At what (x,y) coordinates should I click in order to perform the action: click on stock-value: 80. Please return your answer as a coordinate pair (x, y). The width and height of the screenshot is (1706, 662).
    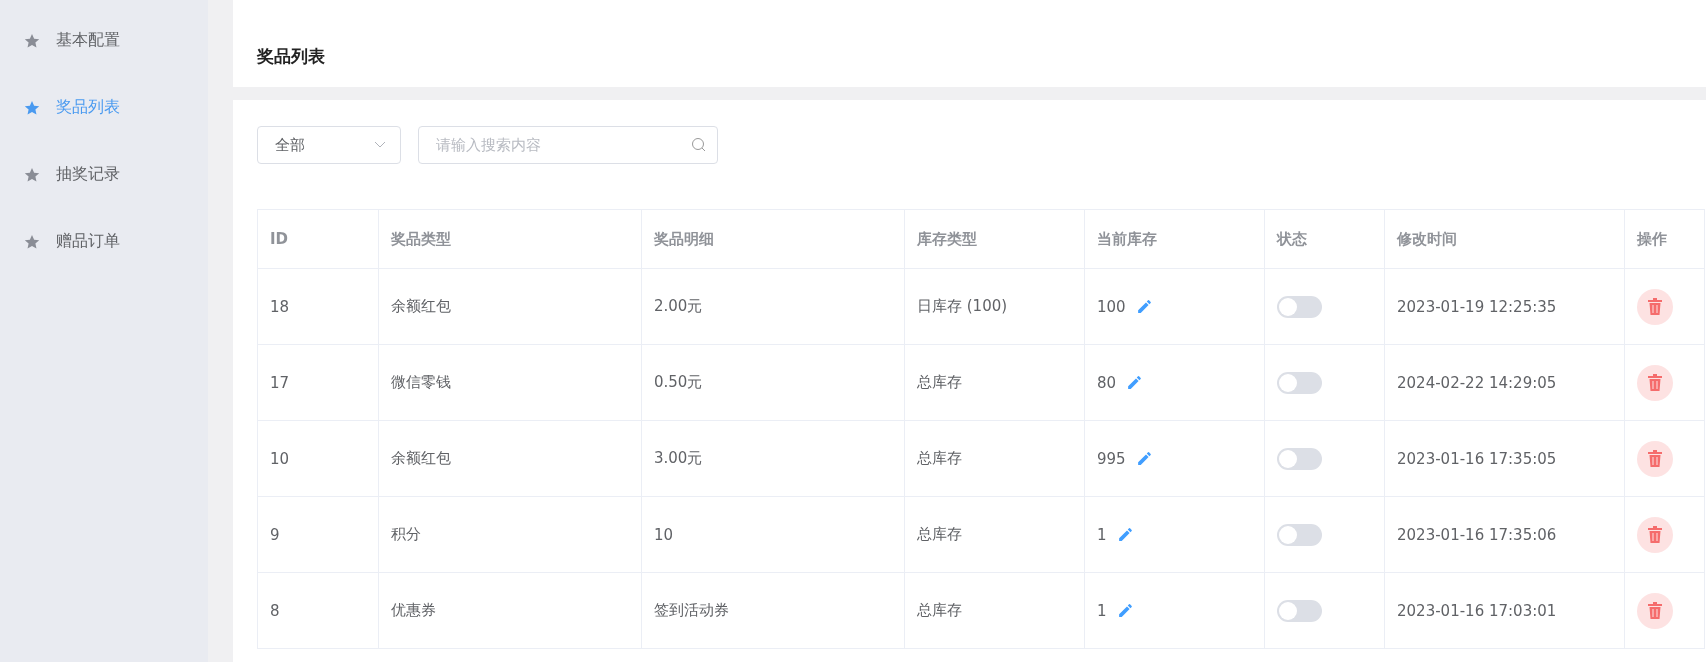
    Looking at the image, I should click on (1107, 382).